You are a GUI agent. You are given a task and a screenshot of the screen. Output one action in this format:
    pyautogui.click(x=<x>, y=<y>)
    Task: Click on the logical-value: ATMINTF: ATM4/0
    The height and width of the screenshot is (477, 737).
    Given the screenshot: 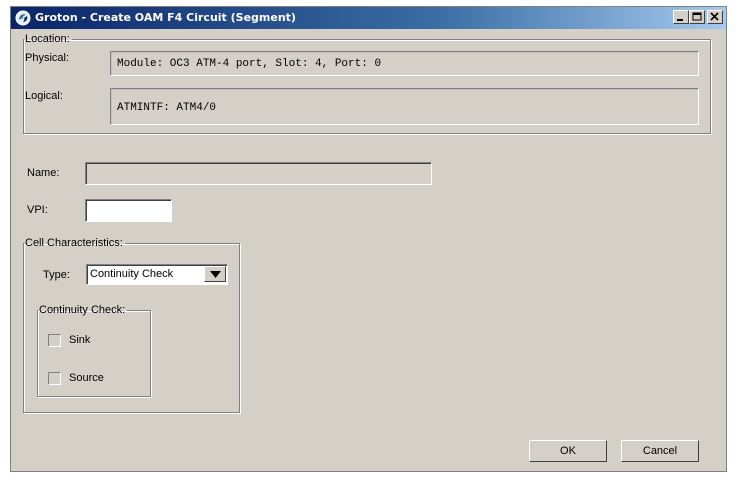 What is the action you would take?
    pyautogui.click(x=167, y=108)
    